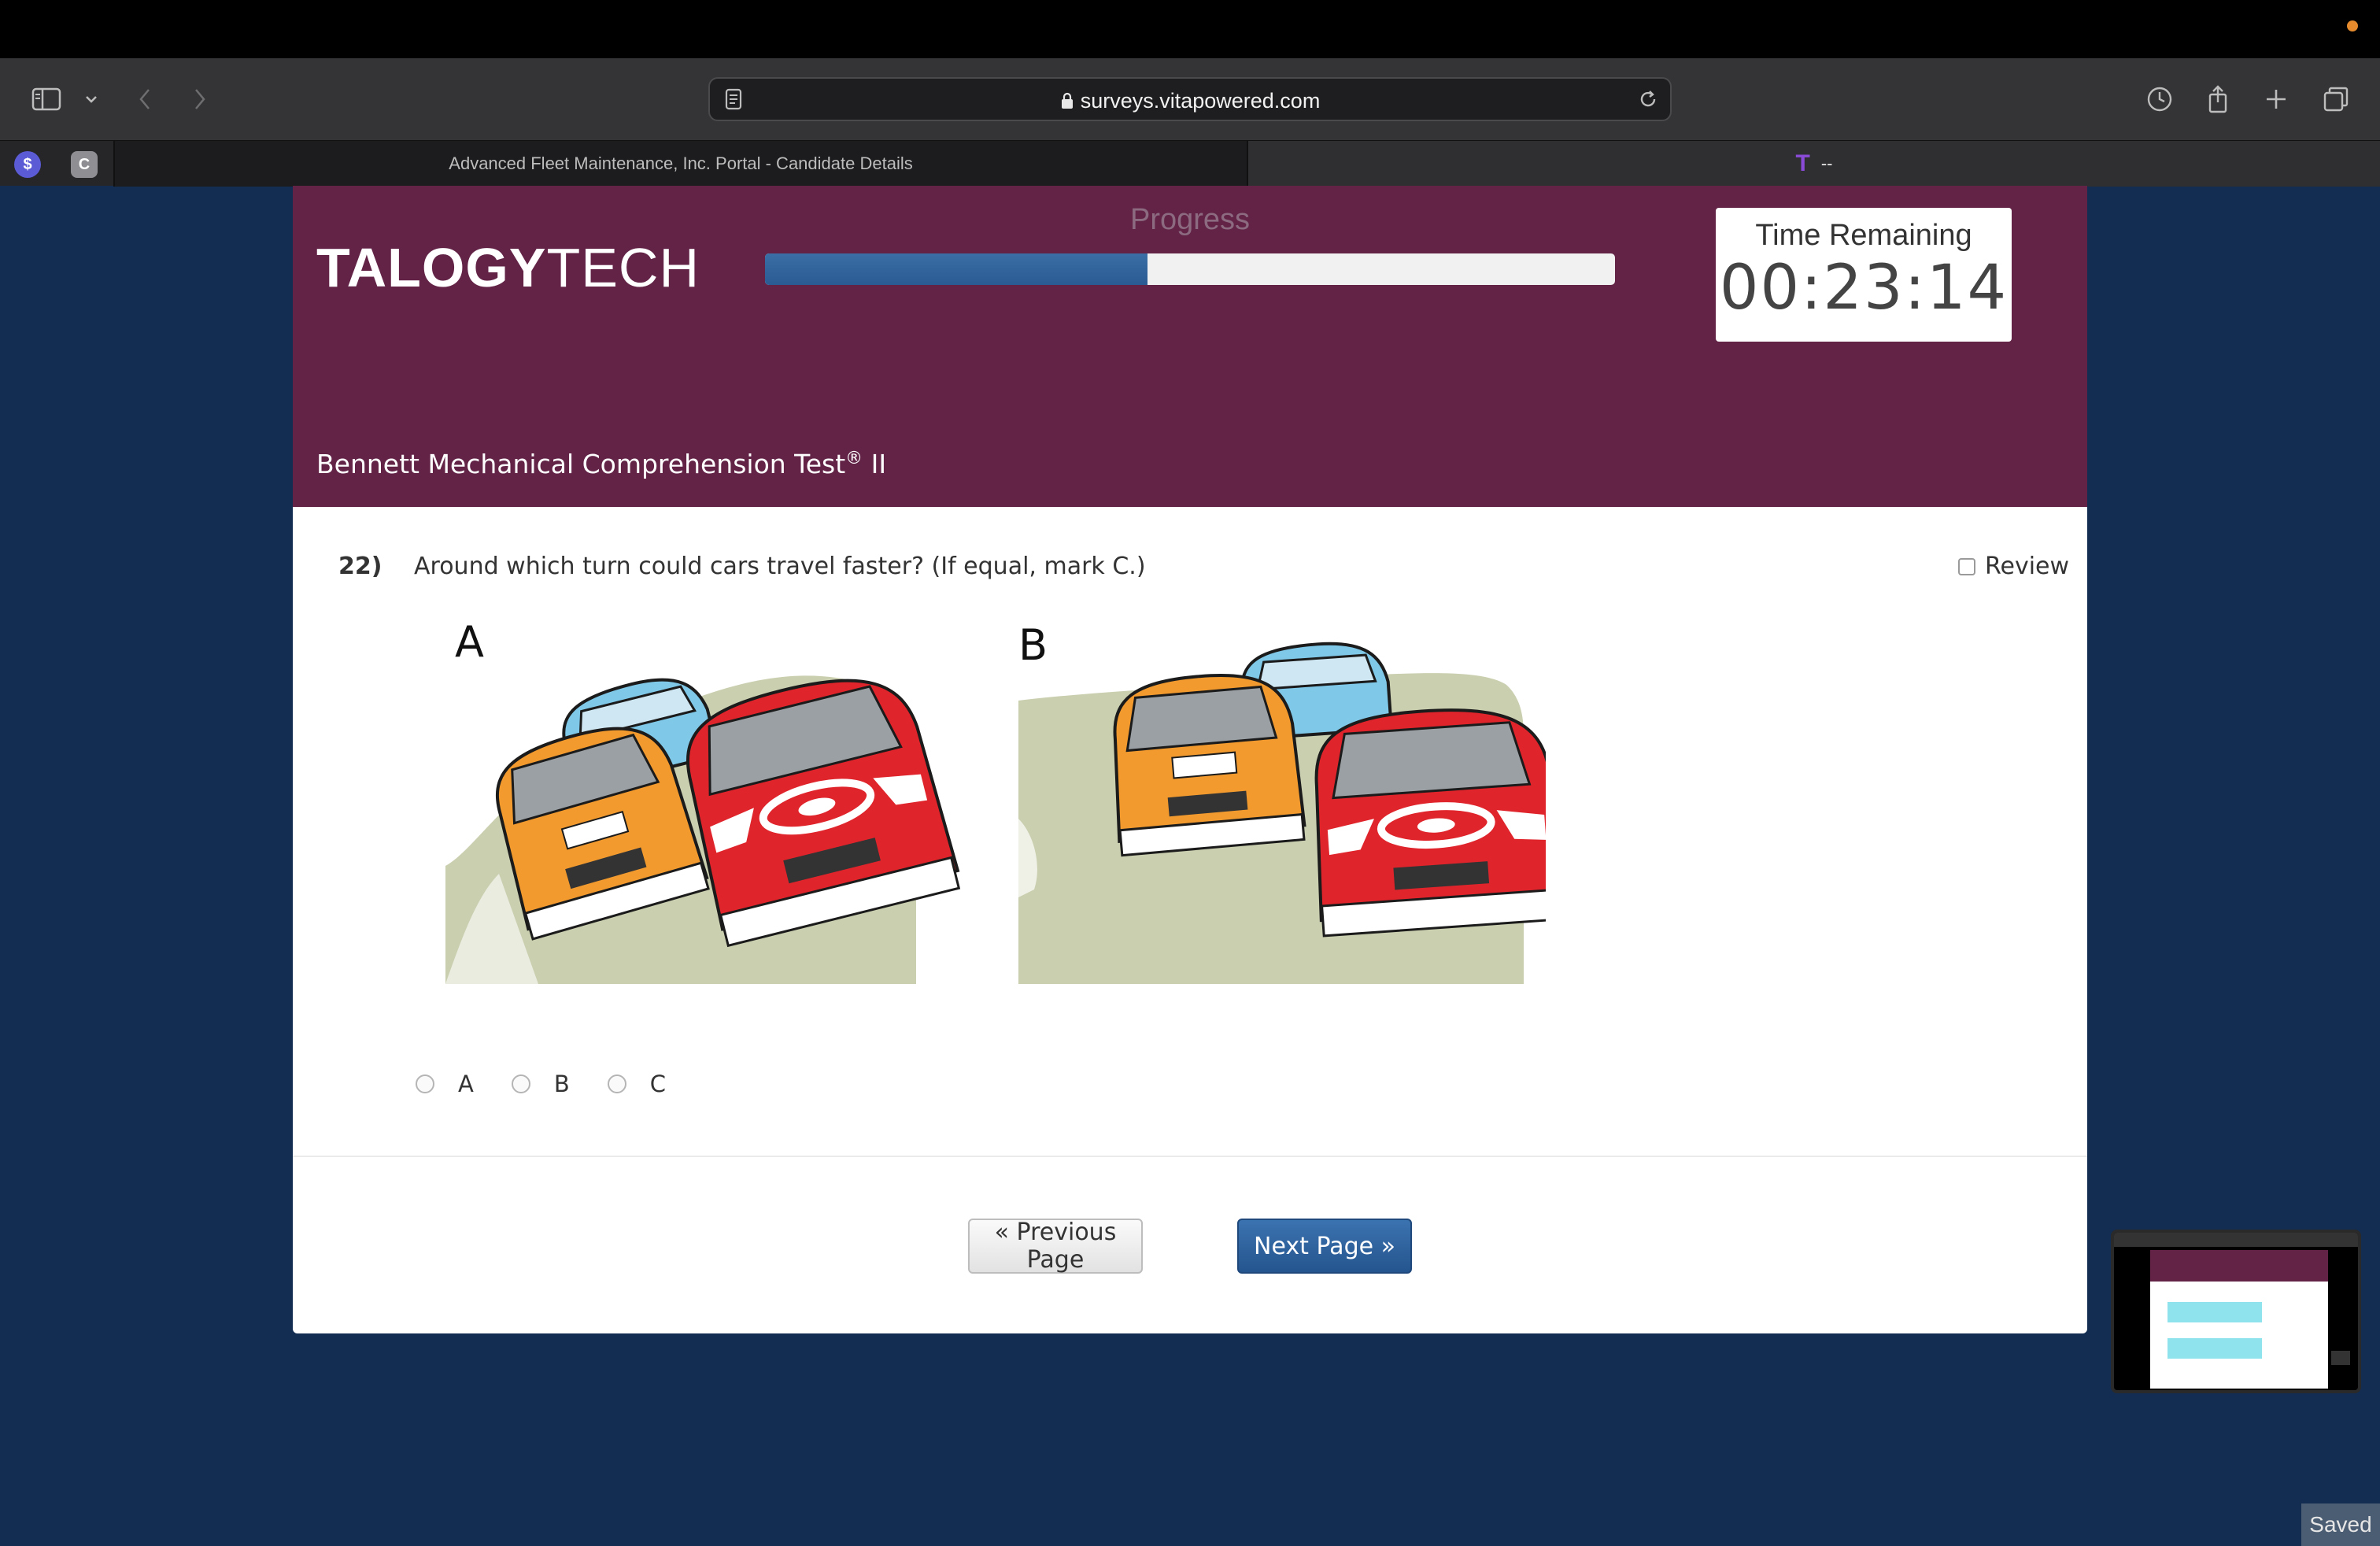 This screenshot has width=2380, height=1546. What do you see at coordinates (145, 99) in the screenshot?
I see `back-arrow-icon` at bounding box center [145, 99].